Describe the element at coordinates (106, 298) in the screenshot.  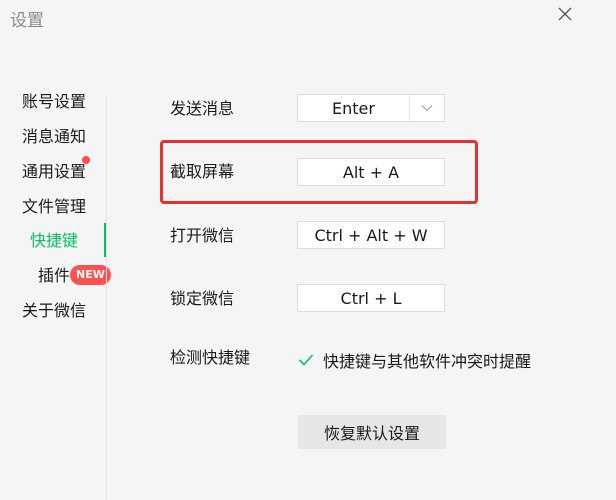
I see `sidebar-divider` at that location.